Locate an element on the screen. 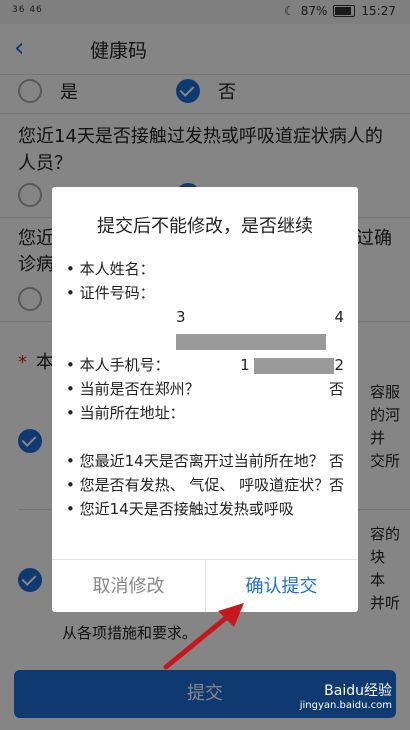 This screenshot has width=410, height=730. annotation-arrow-icon is located at coordinates (203, 636).